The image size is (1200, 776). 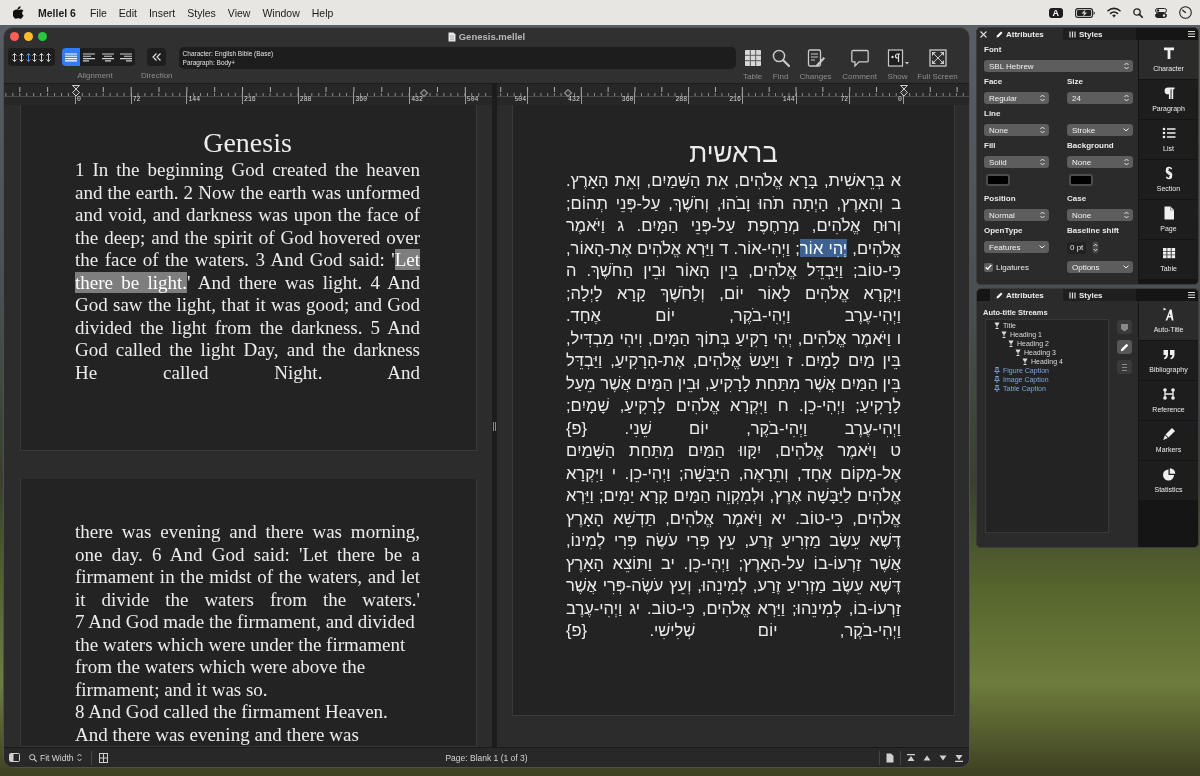 What do you see at coordinates (239, 12) in the screenshot?
I see `menu-item: View` at bounding box center [239, 12].